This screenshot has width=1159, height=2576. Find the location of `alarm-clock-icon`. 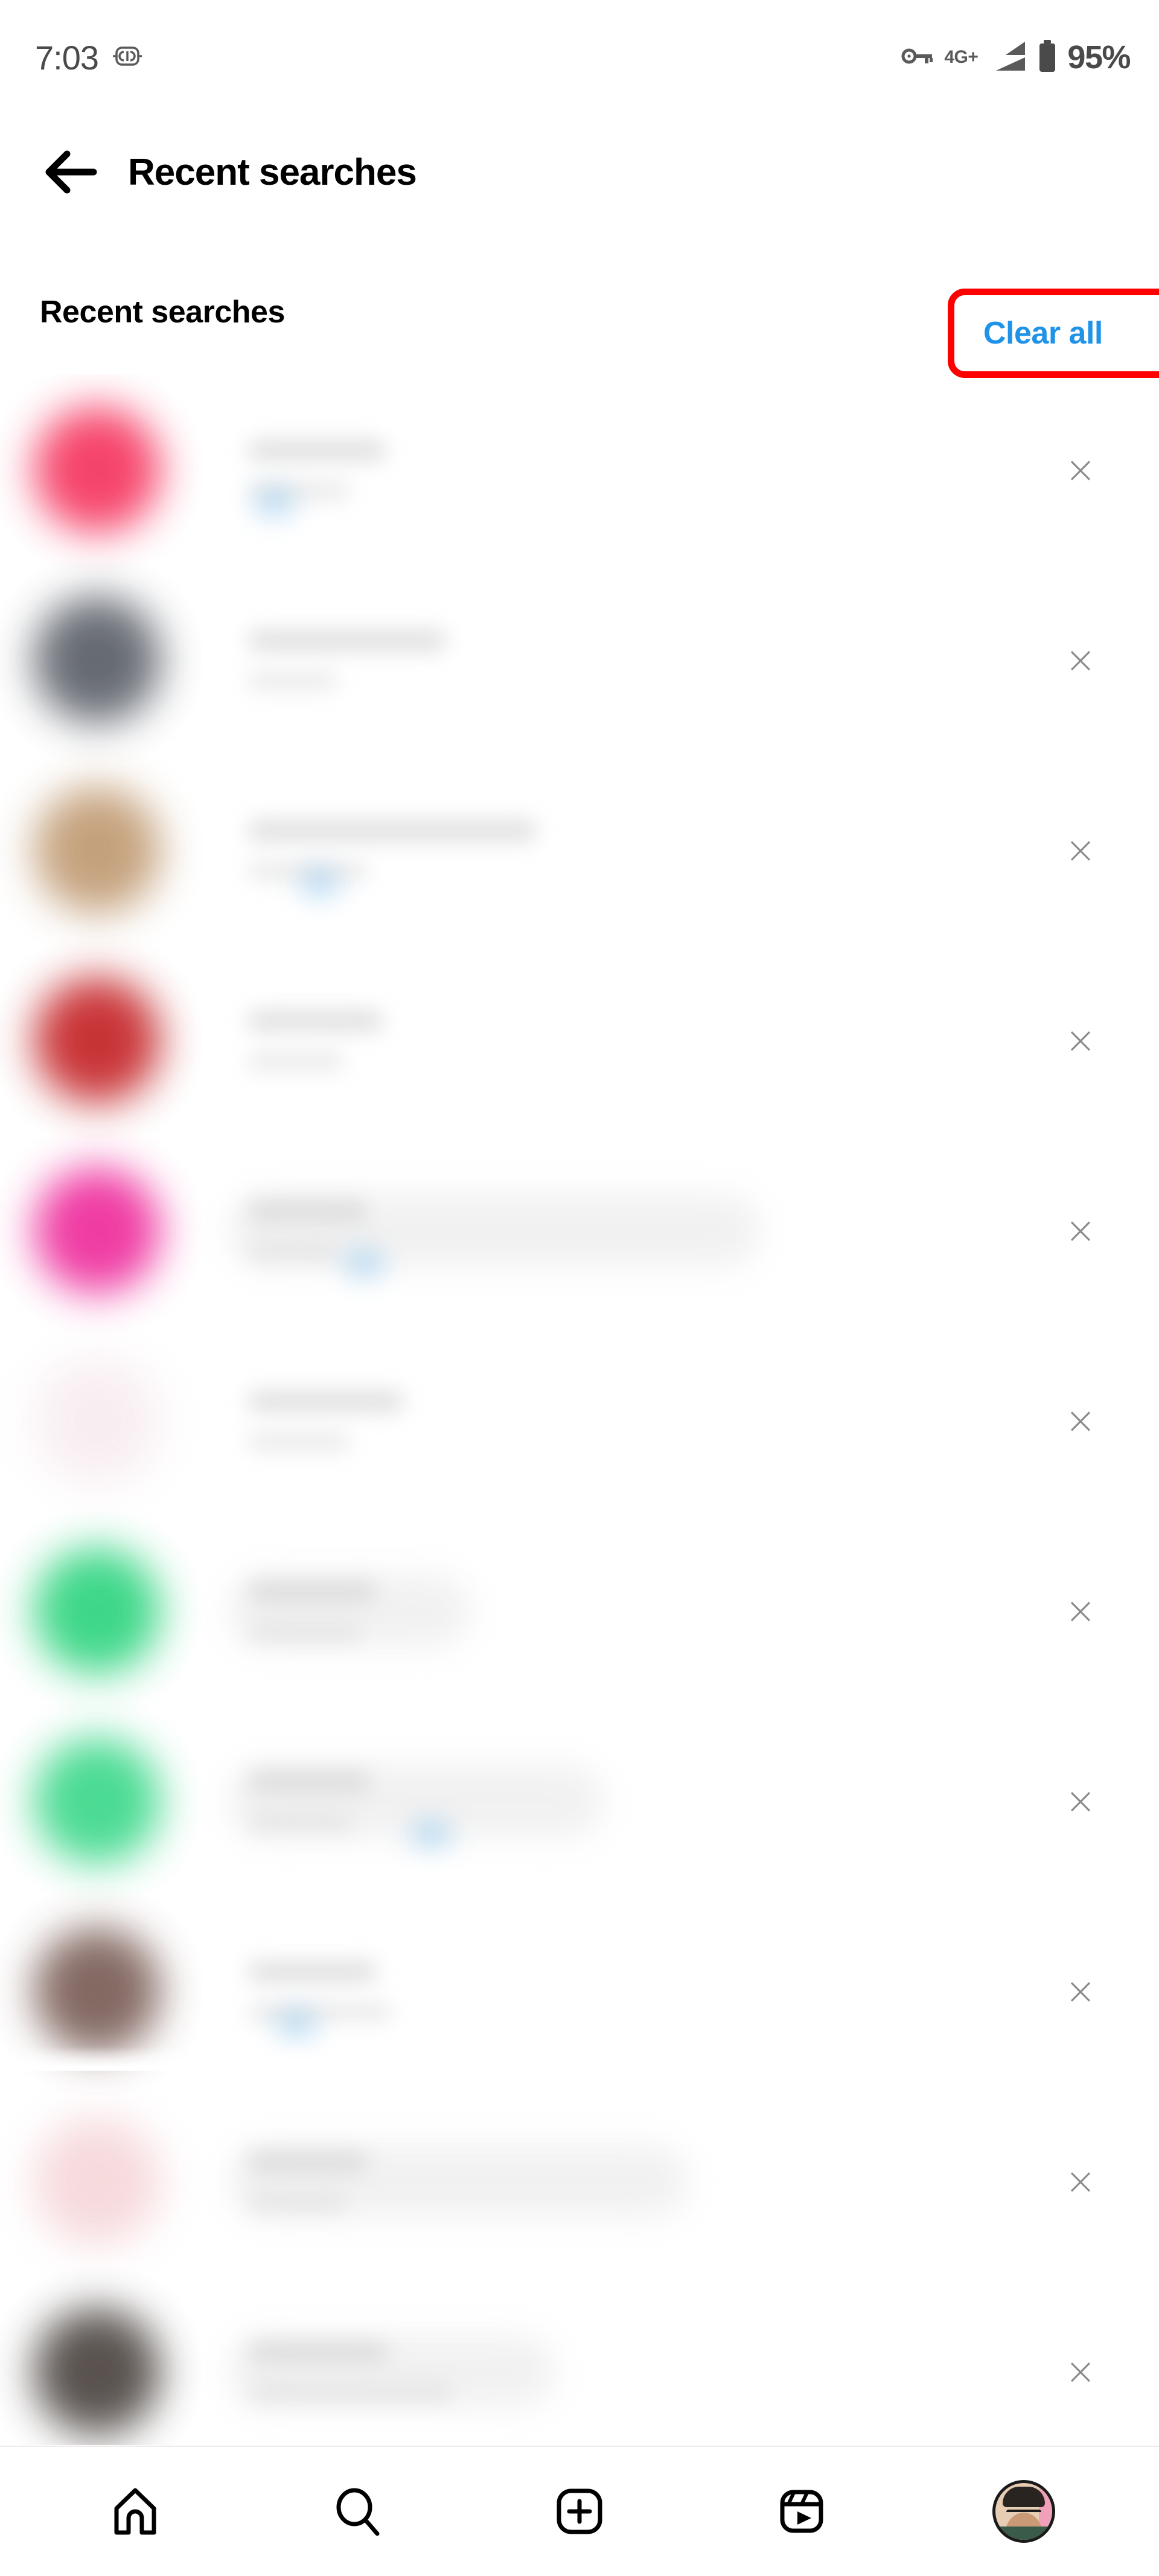

alarm-clock-icon is located at coordinates (127, 58).